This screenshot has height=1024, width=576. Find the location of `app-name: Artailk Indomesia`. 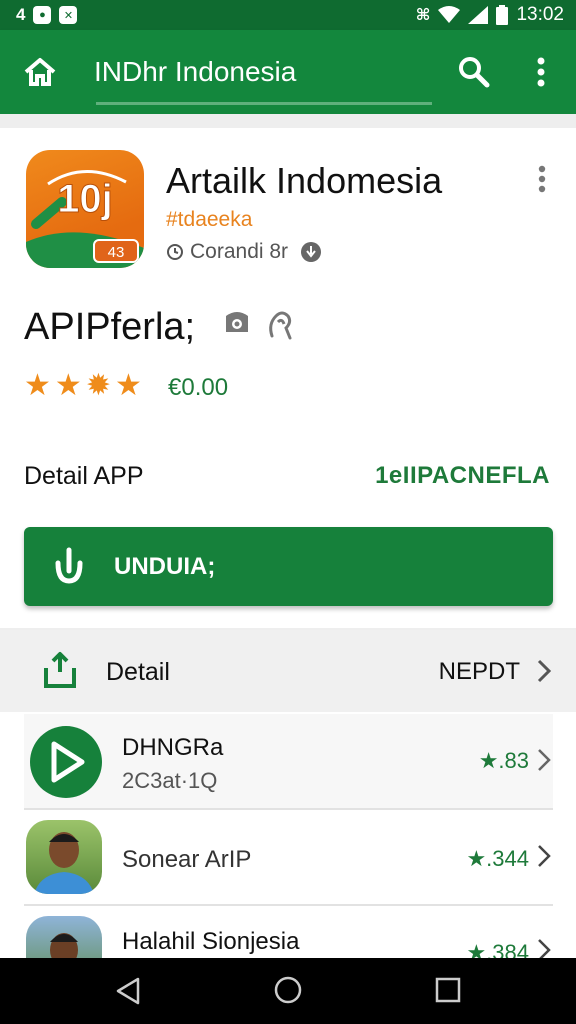

app-name: Artailk Indomesia is located at coordinates (304, 180).